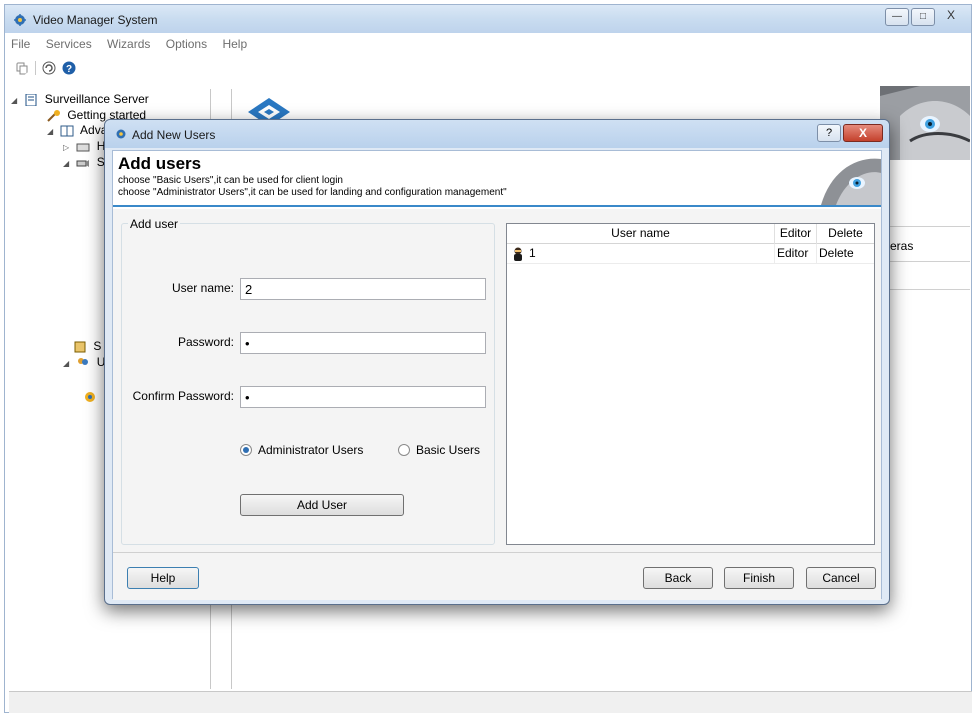  What do you see at coordinates (311, 450) in the screenshot?
I see `radio-label: Administrator Users` at bounding box center [311, 450].